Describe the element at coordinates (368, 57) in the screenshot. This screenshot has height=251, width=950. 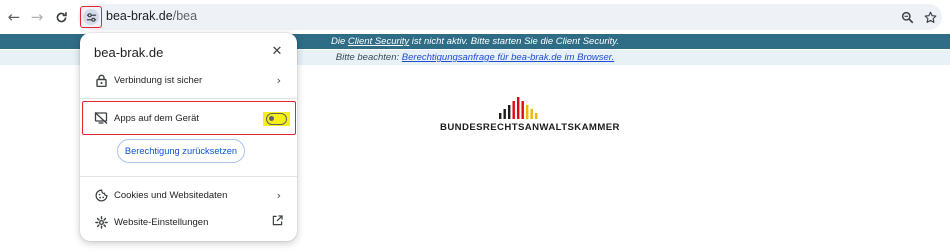
I see `permission-text-prefix: Bitte beachten:` at that location.